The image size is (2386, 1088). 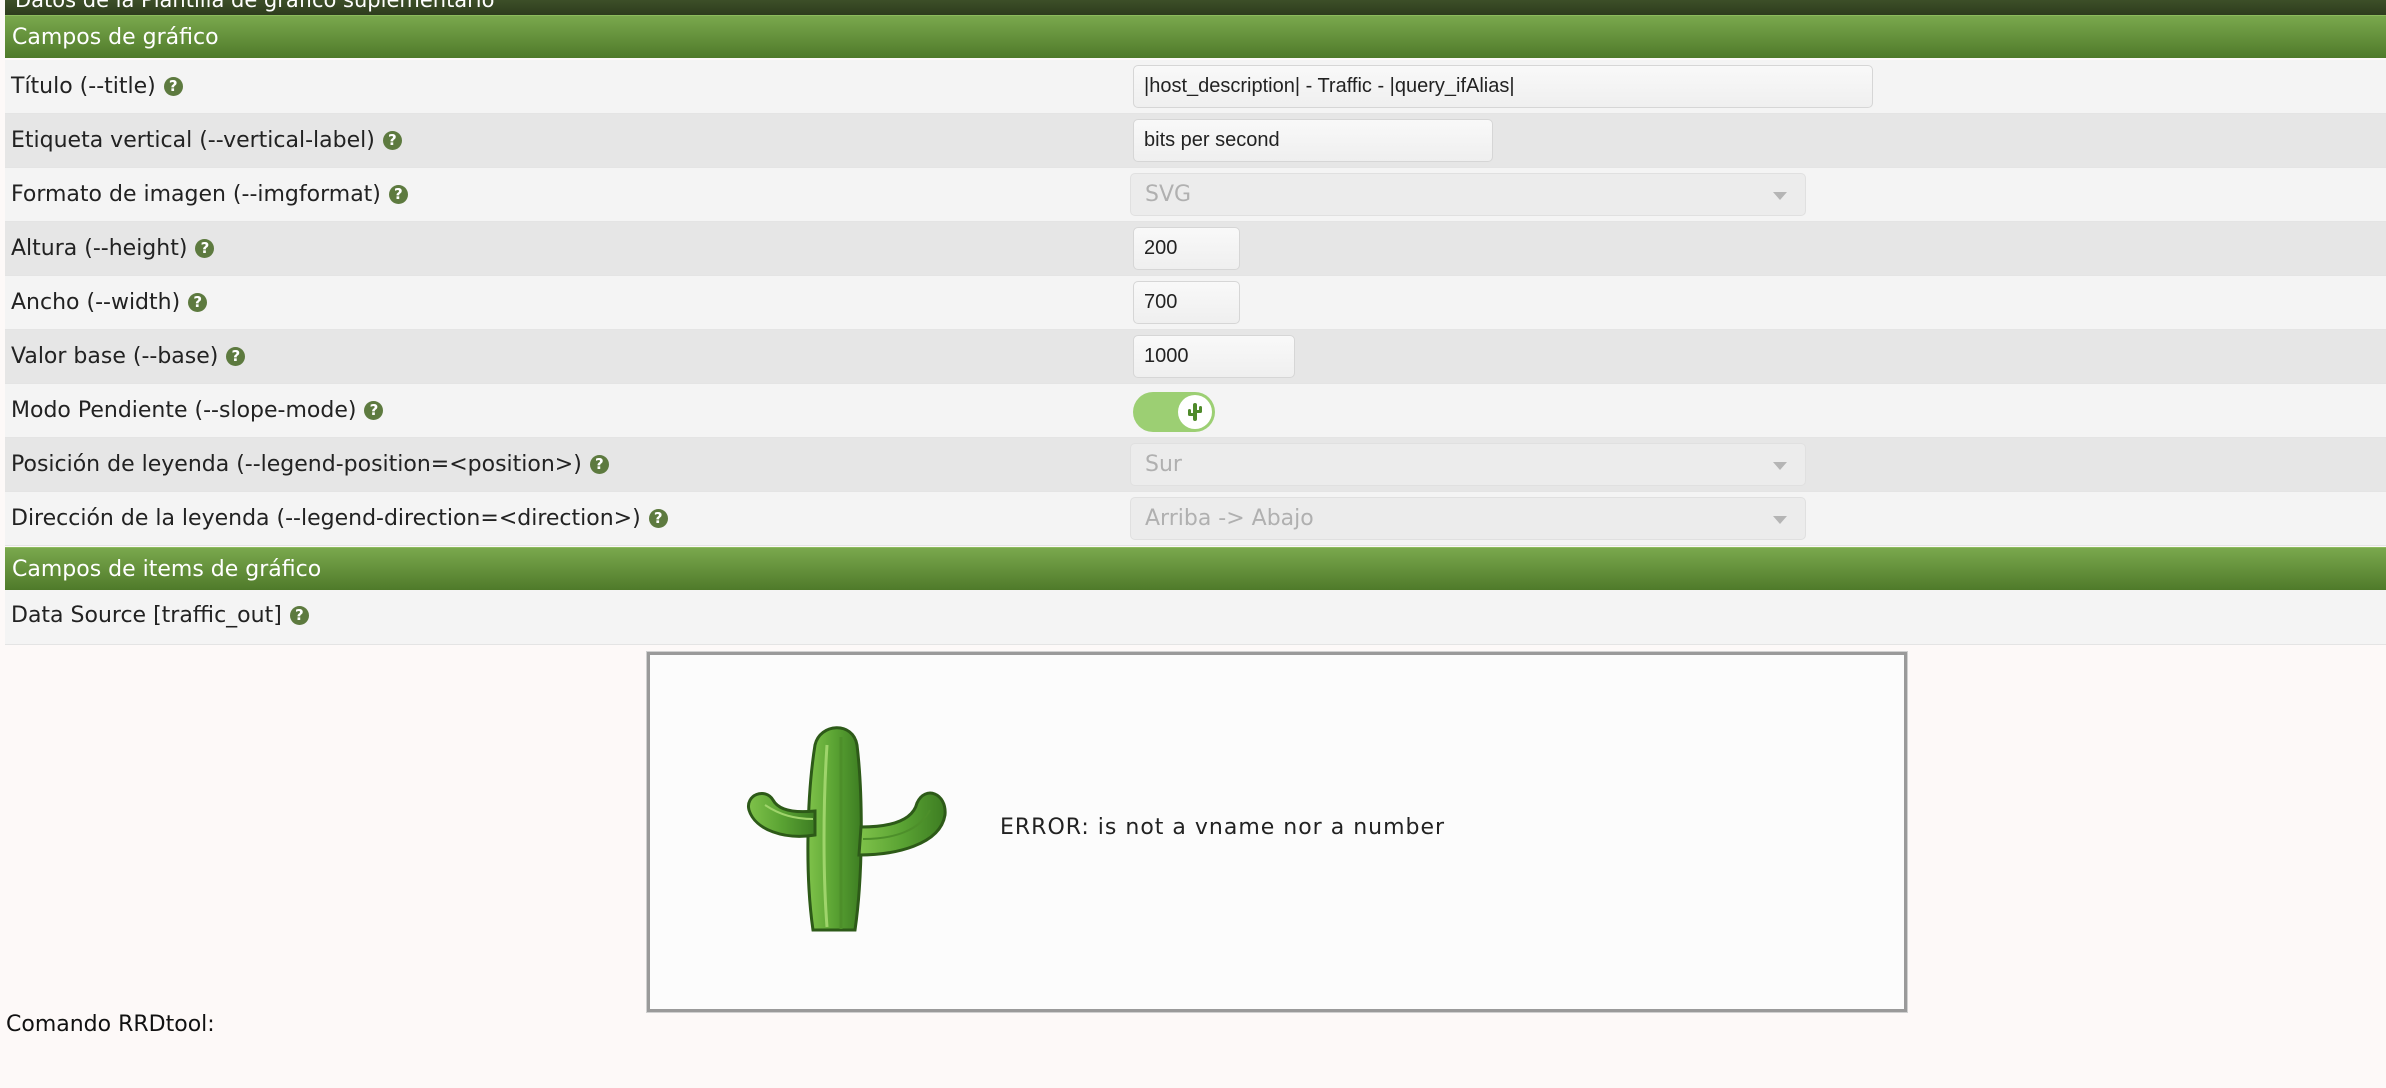 I want to click on base-value-label: Valor base (--base), so click(x=115, y=356).